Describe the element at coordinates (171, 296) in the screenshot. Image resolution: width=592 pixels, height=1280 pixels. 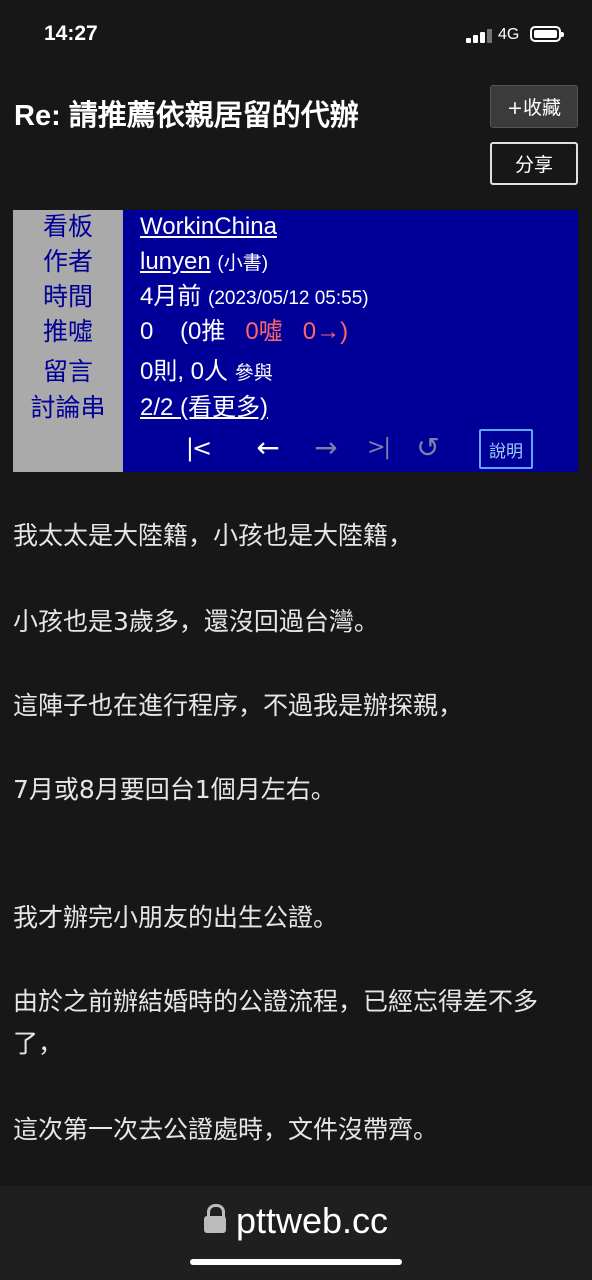
I see `time-relative: 4月前` at that location.